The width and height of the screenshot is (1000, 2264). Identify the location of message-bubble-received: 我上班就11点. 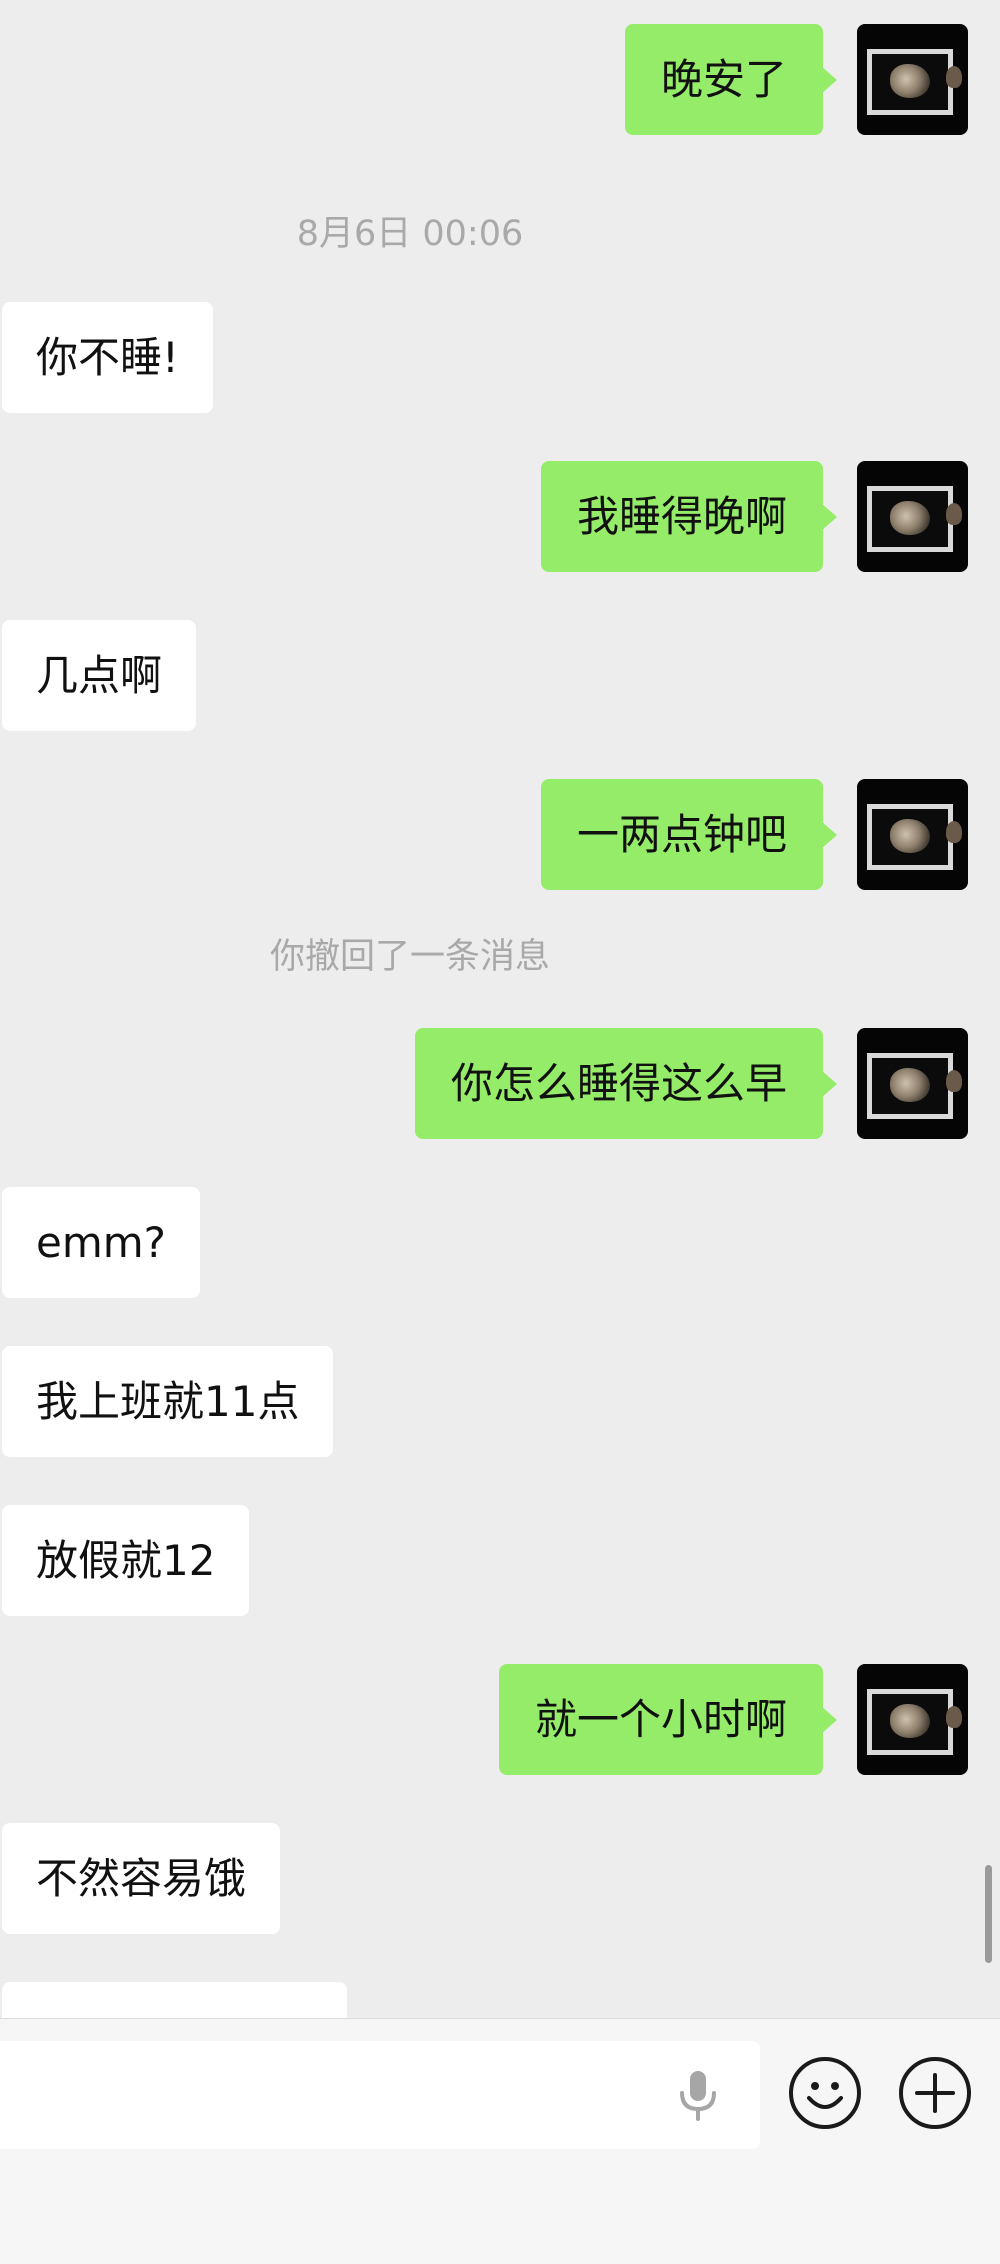
(168, 1401).